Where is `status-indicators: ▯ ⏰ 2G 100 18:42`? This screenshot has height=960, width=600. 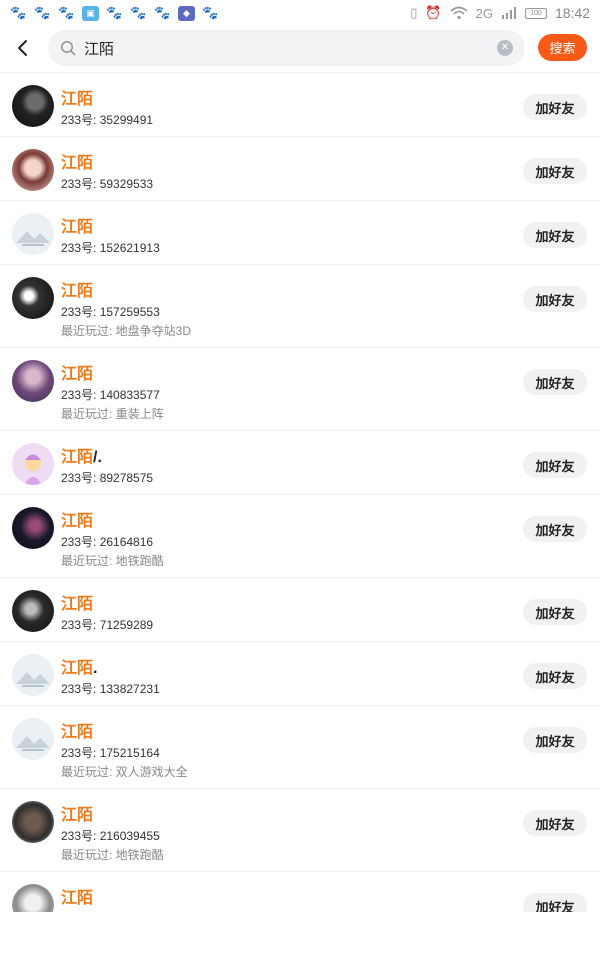 status-indicators: ▯ ⏰ 2G 100 18:42 is located at coordinates (500, 13).